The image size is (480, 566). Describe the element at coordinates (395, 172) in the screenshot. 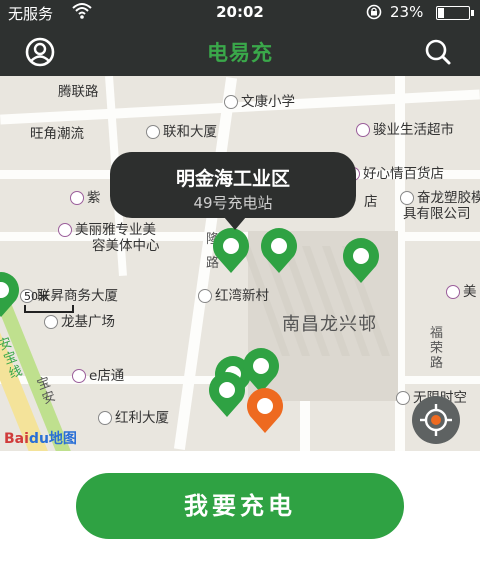

I see `poi-label: 好心情百货店` at that location.